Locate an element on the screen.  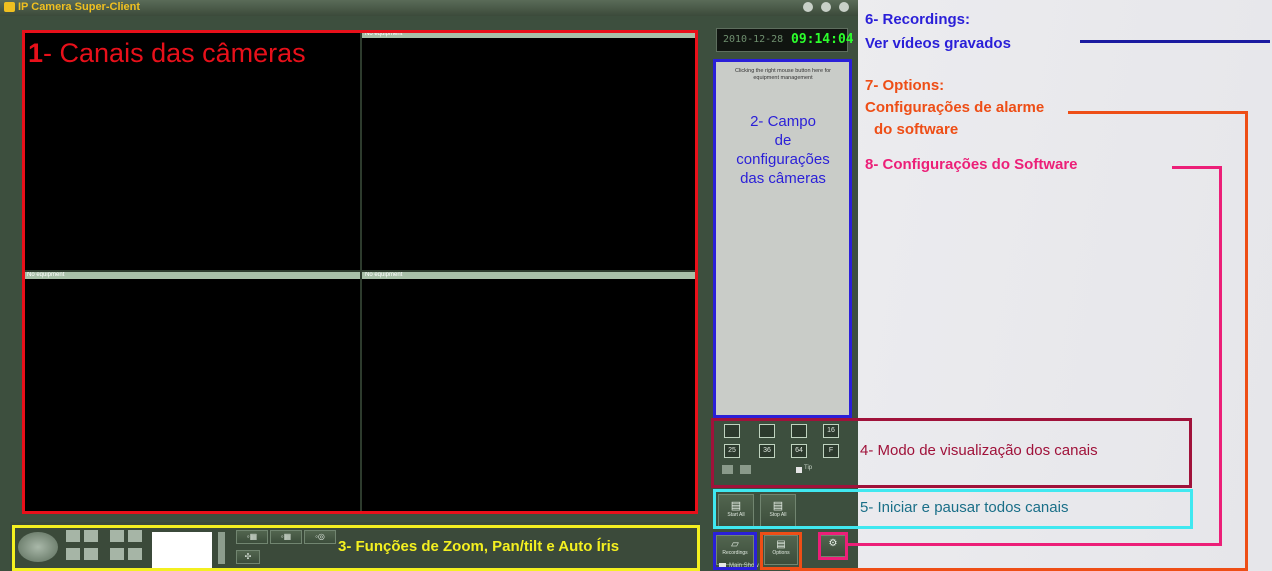
annotation-1: 1- Canais das câmeras is located at coordinates (167, 53).